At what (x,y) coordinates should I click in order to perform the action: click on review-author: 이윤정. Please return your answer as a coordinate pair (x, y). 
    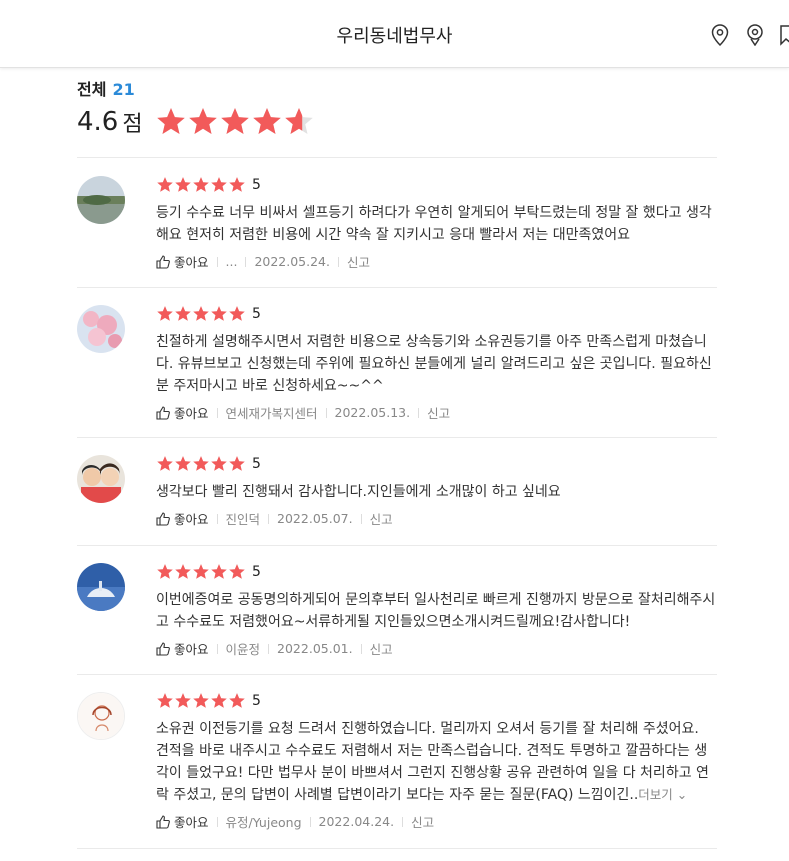
    Looking at the image, I should click on (243, 649).